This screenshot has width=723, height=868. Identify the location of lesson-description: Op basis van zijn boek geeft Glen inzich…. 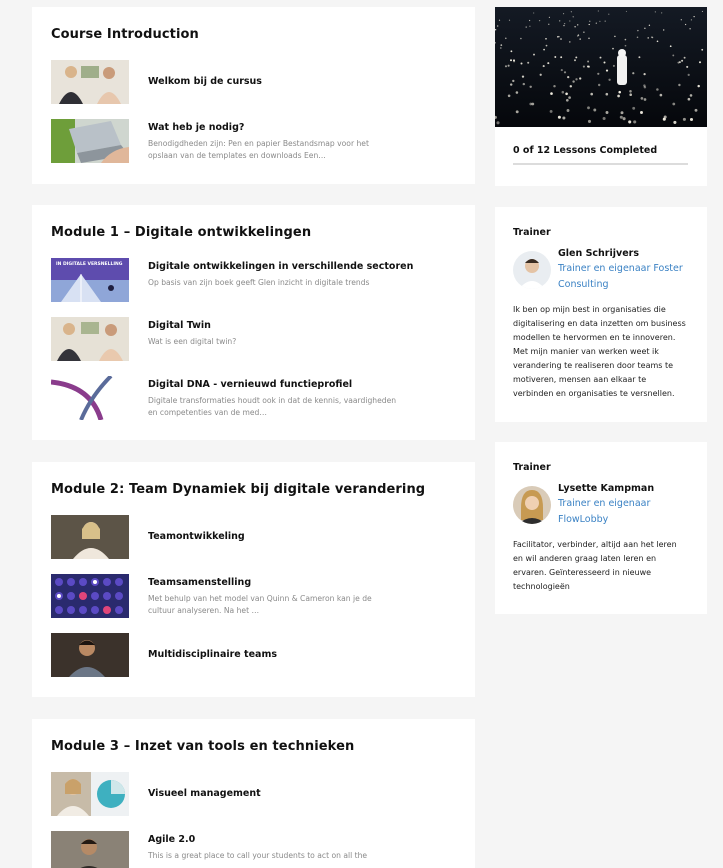
(259, 282).